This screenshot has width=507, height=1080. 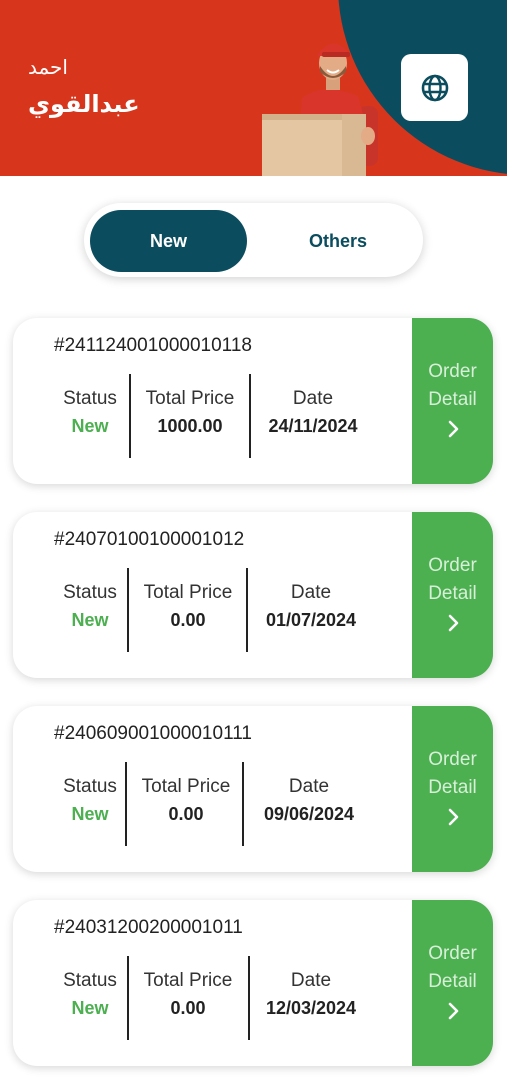 I want to click on order-number: #24031200200001011, so click(x=148, y=927).